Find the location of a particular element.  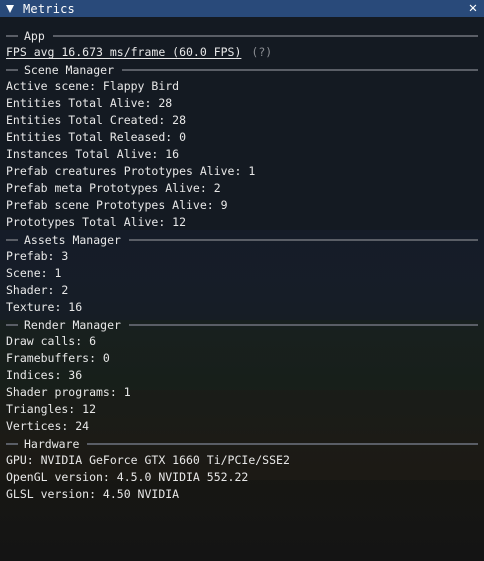

stat-row: Indices: 36 is located at coordinates (44, 375).